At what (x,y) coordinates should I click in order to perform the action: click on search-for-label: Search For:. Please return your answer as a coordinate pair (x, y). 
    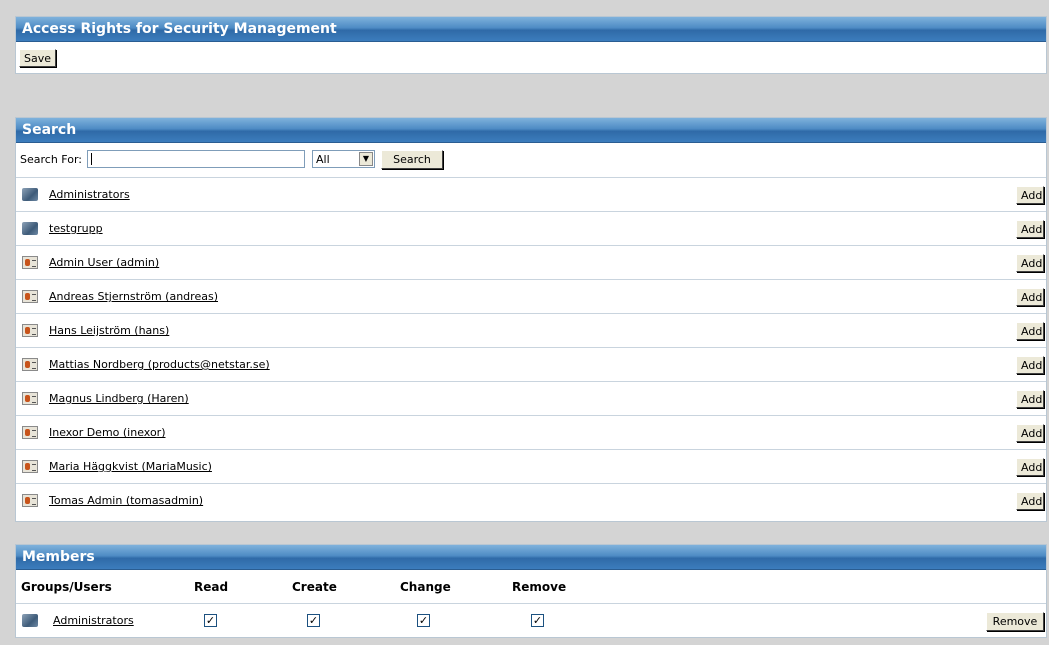
    Looking at the image, I should click on (51, 159).